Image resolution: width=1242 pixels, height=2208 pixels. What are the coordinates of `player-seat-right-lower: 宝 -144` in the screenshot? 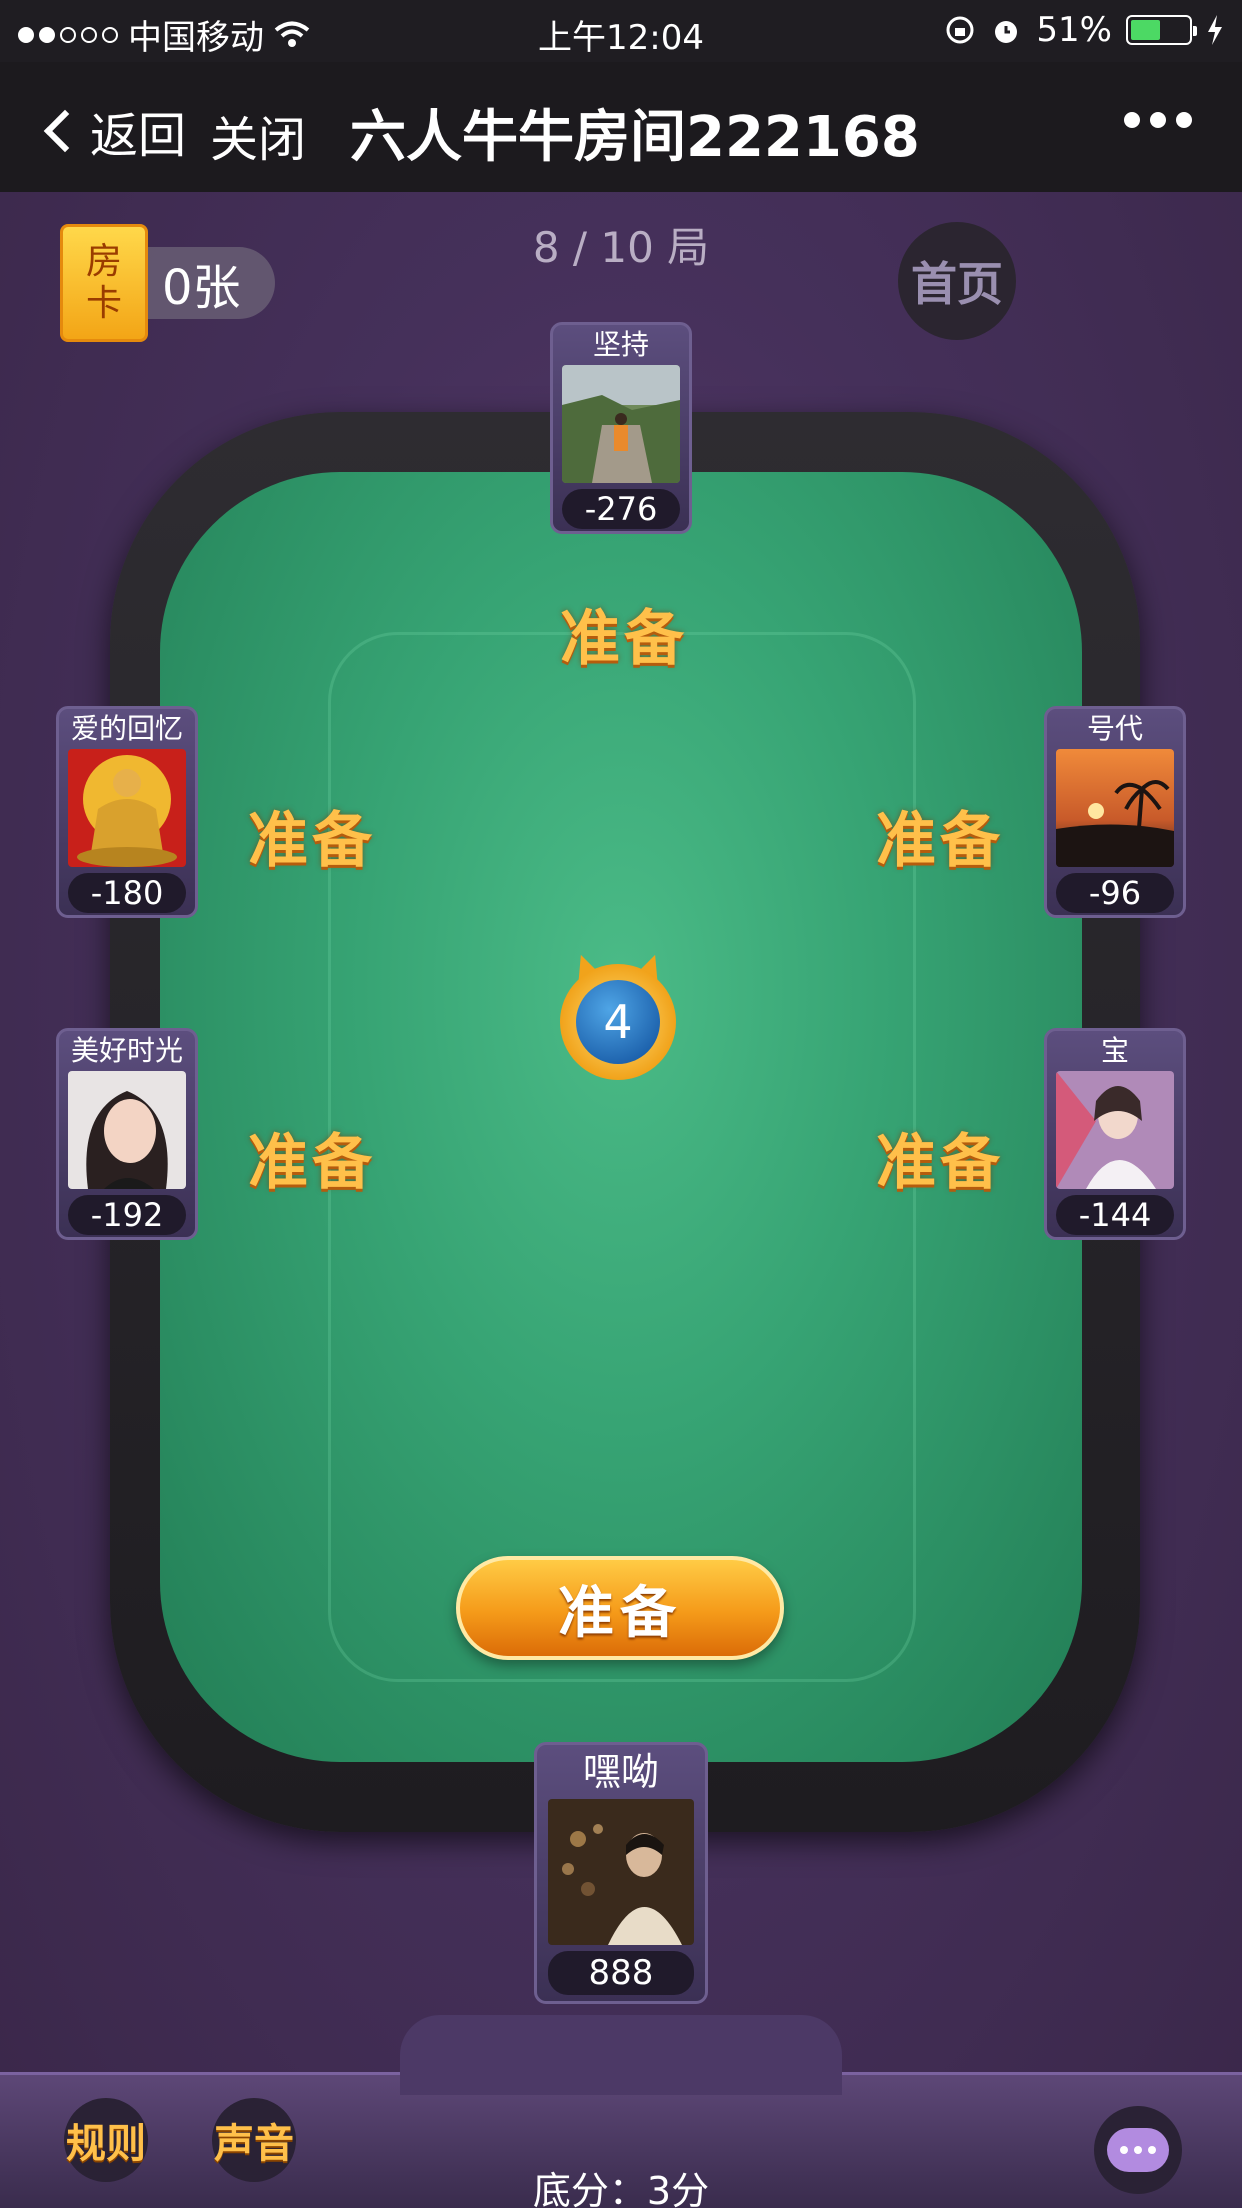 It's located at (1115, 1134).